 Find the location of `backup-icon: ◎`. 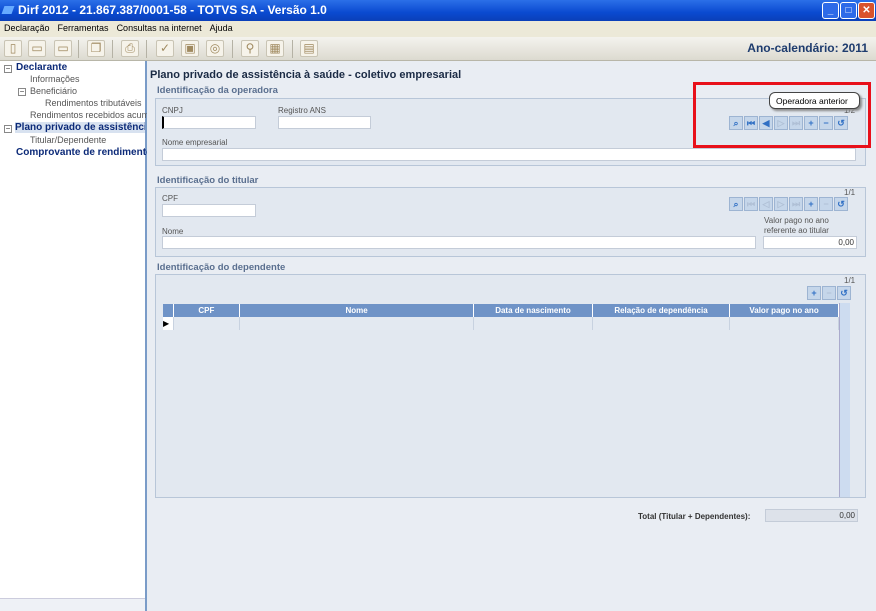

backup-icon: ◎ is located at coordinates (215, 48).